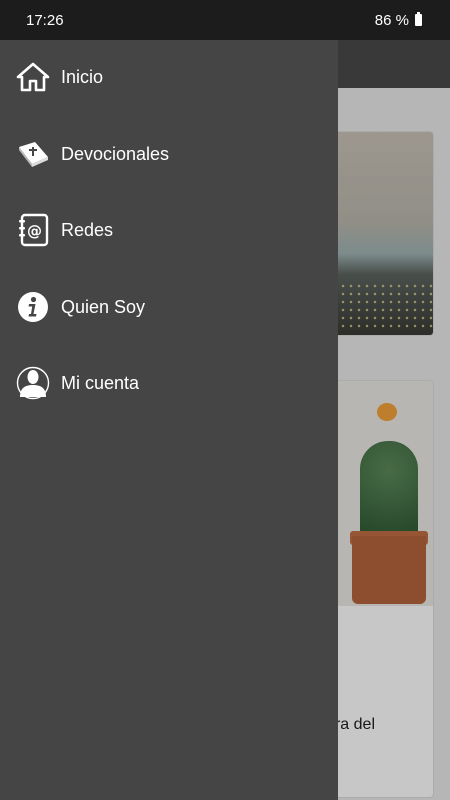  I want to click on nav-item-quien-soy: Quien Soy, so click(169, 307).